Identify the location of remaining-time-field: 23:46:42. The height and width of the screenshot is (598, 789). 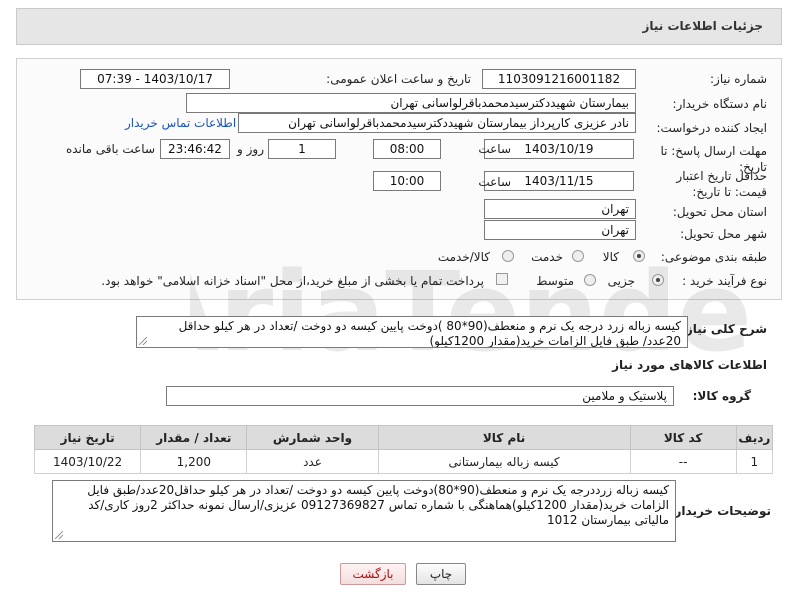
(195, 149).